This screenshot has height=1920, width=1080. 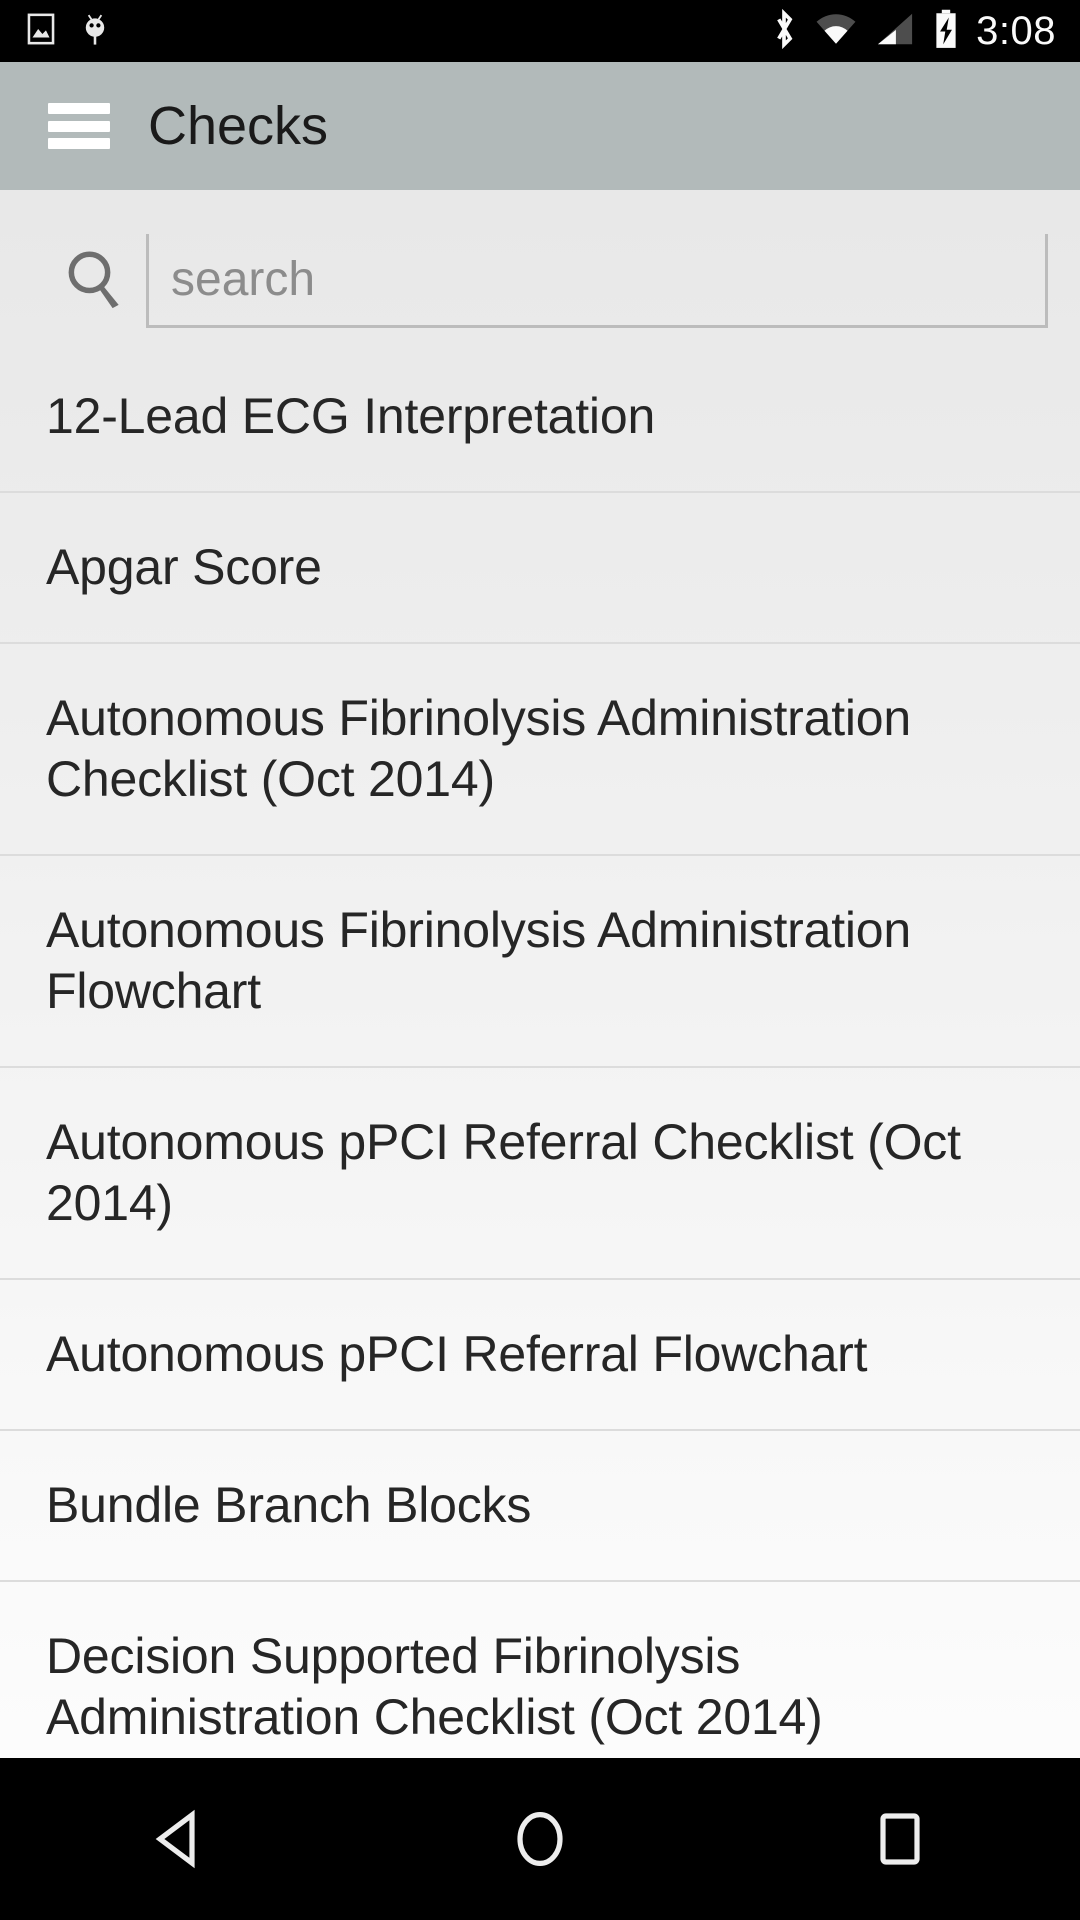 I want to click on list-item: Autonomous pPCI Referral Flowchart, so click(x=540, y=1355).